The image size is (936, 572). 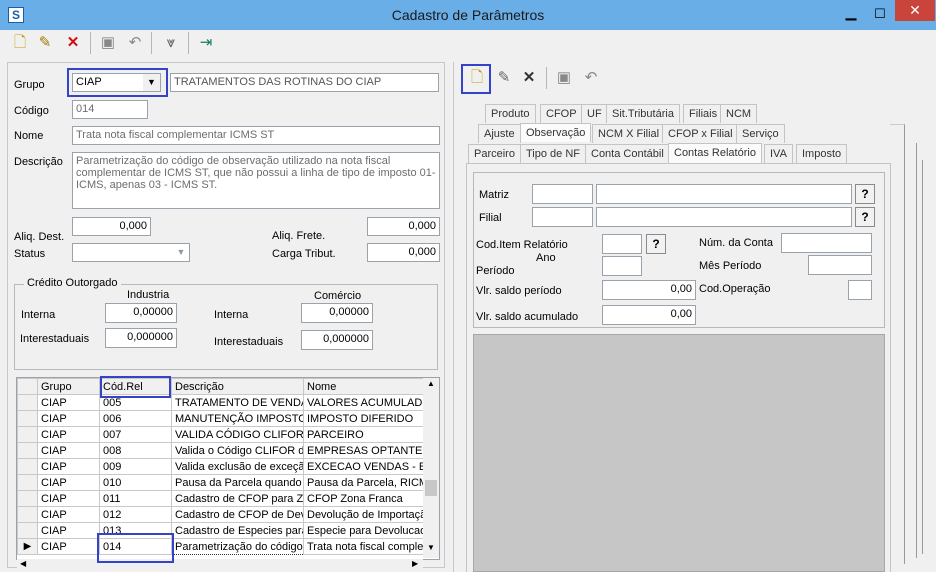 I want to click on tab-servico: Serviço, so click(x=760, y=133).